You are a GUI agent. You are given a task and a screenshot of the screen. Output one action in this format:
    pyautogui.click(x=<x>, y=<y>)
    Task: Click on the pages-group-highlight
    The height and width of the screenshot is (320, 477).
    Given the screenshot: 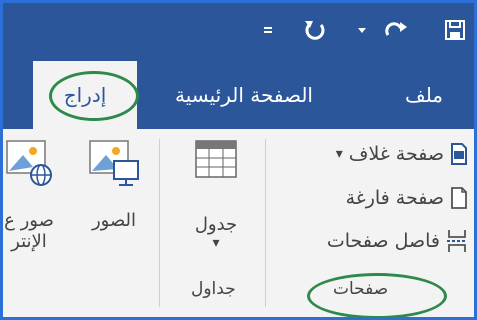 What is the action you would take?
    pyautogui.click(x=377, y=295)
    